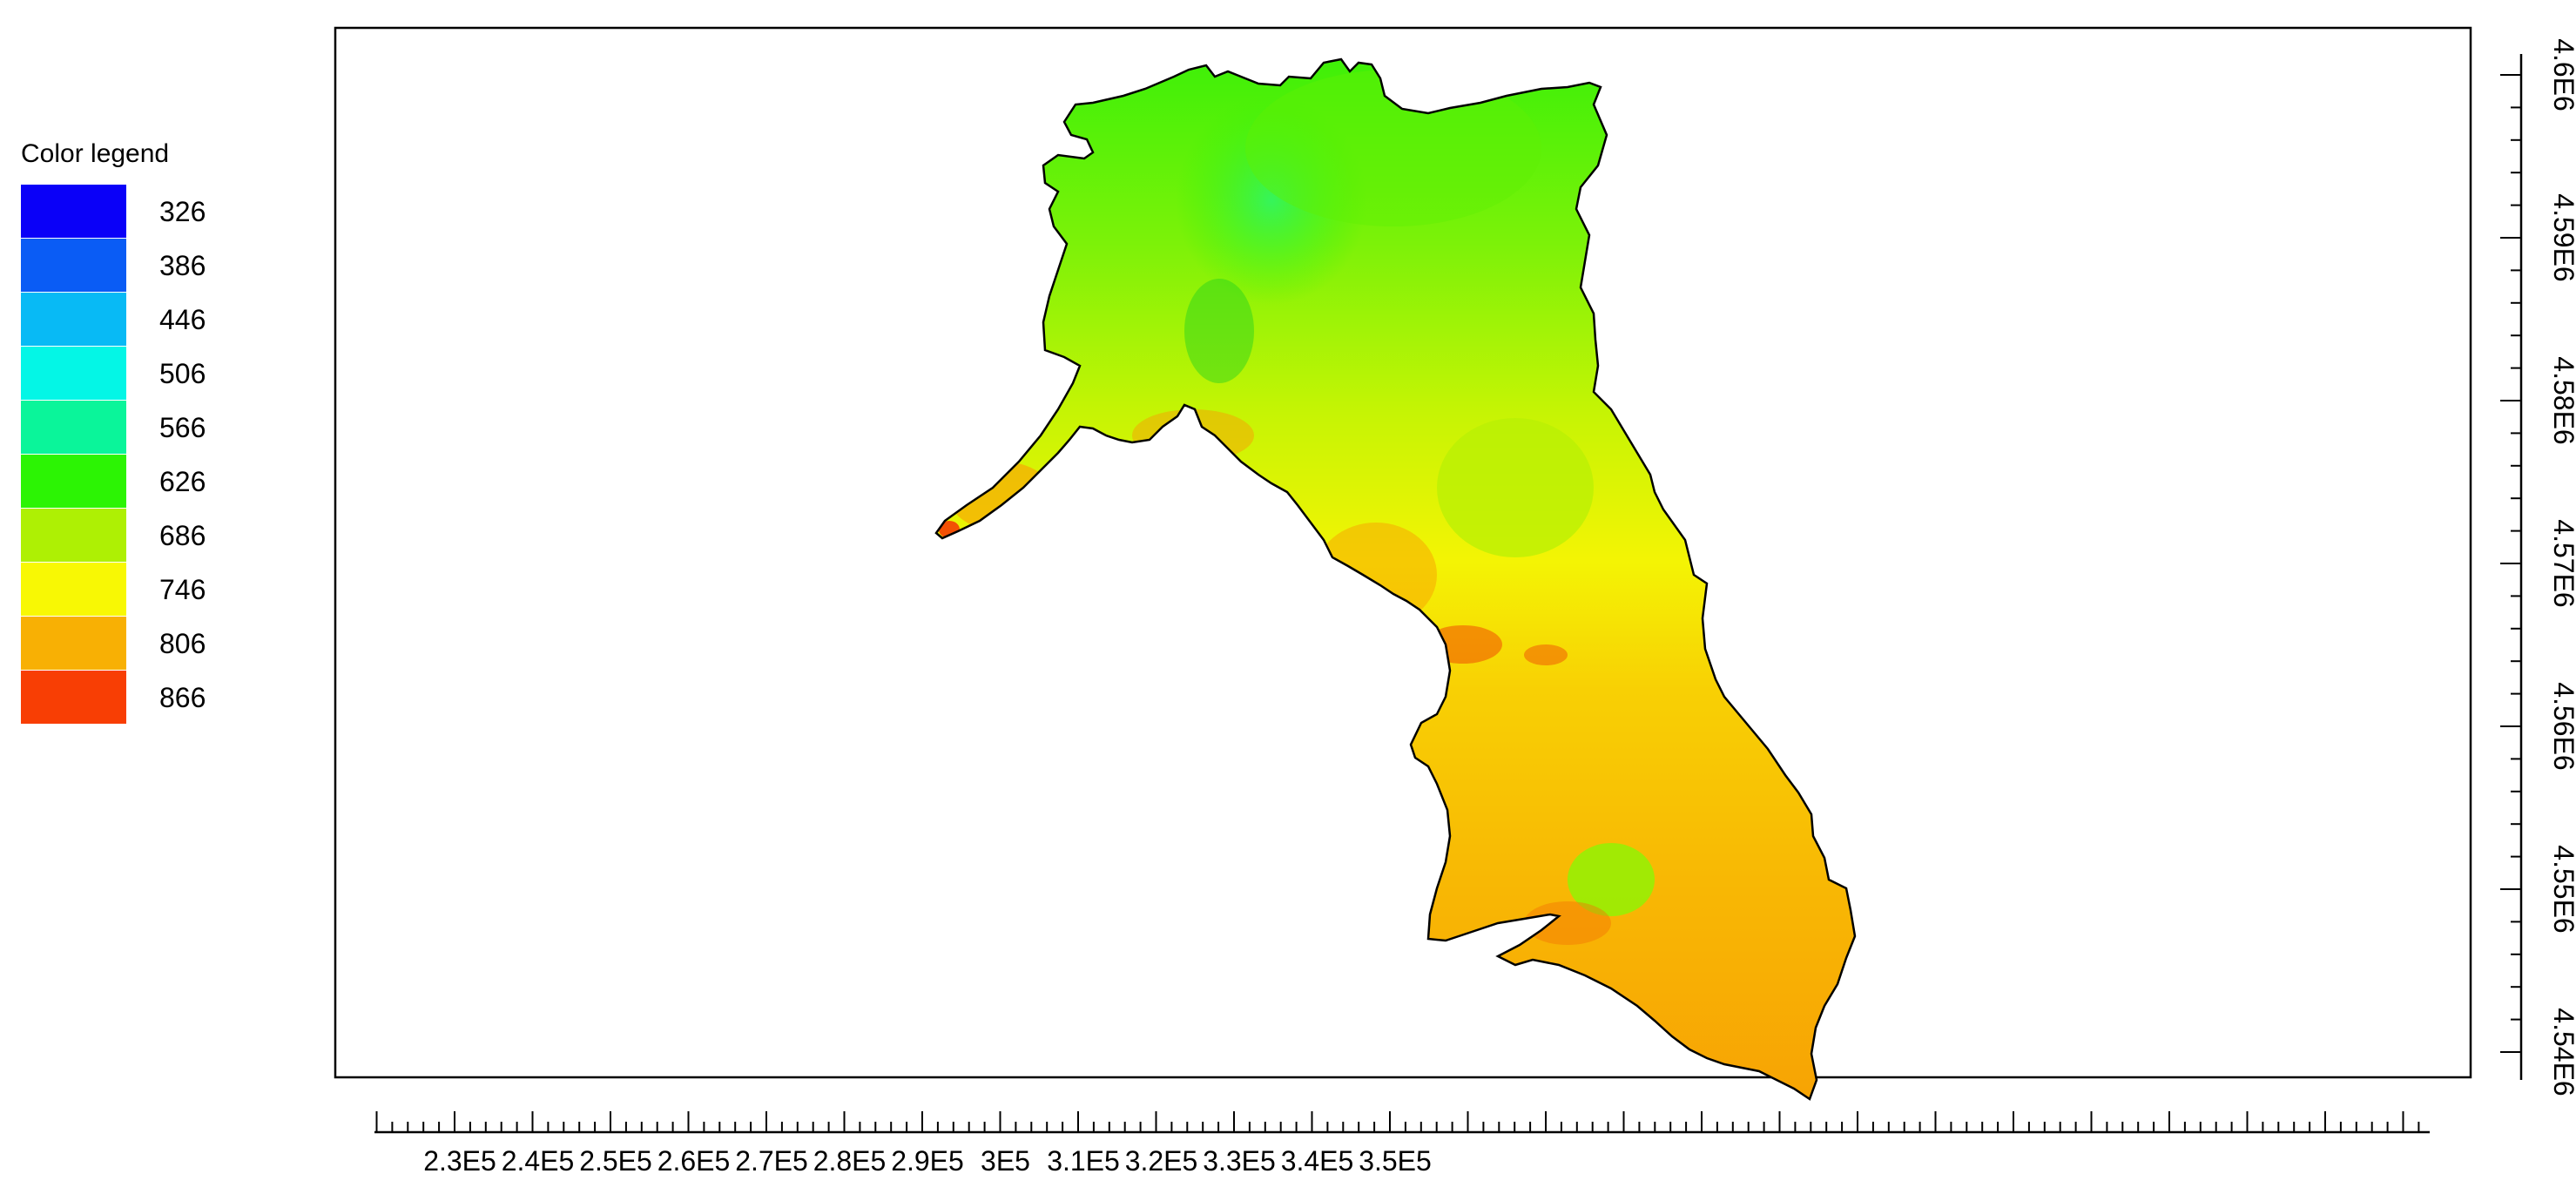 The image size is (2576, 1194). I want to click on y-tick-label: 4.54E6, so click(2562, 1052).